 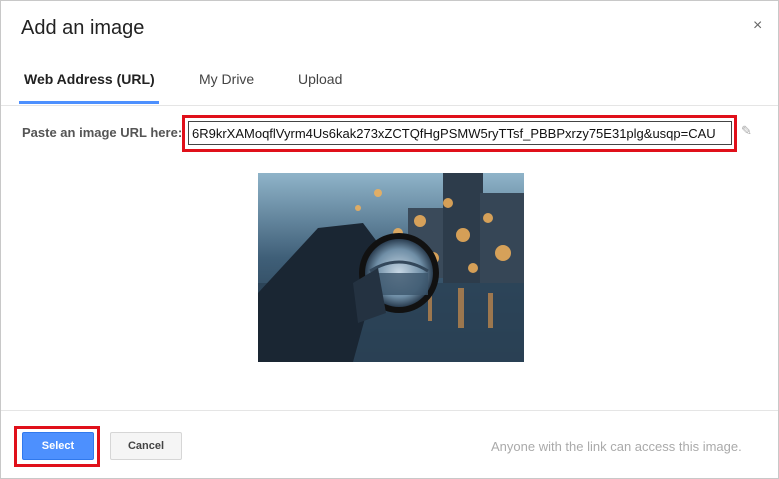 I want to click on cancel-button: Cancel, so click(x=146, y=446).